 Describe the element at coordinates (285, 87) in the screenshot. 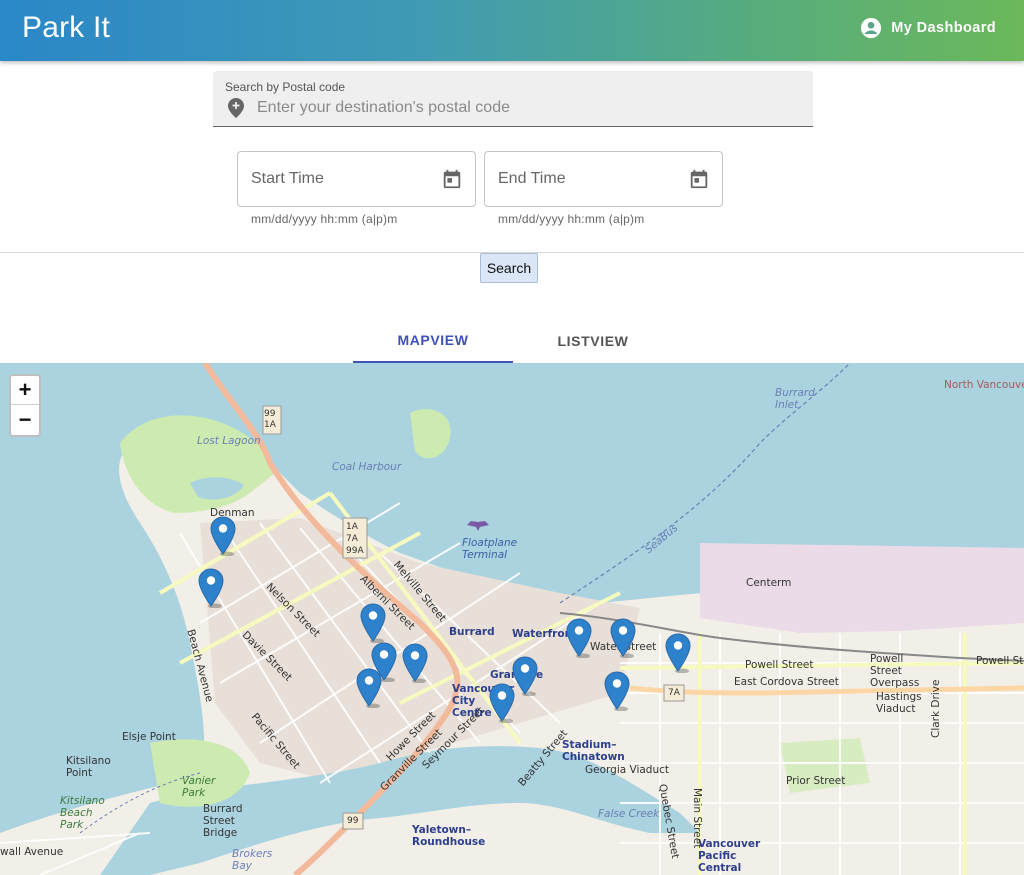

I see `postal-code-label: Search by Postal code` at that location.